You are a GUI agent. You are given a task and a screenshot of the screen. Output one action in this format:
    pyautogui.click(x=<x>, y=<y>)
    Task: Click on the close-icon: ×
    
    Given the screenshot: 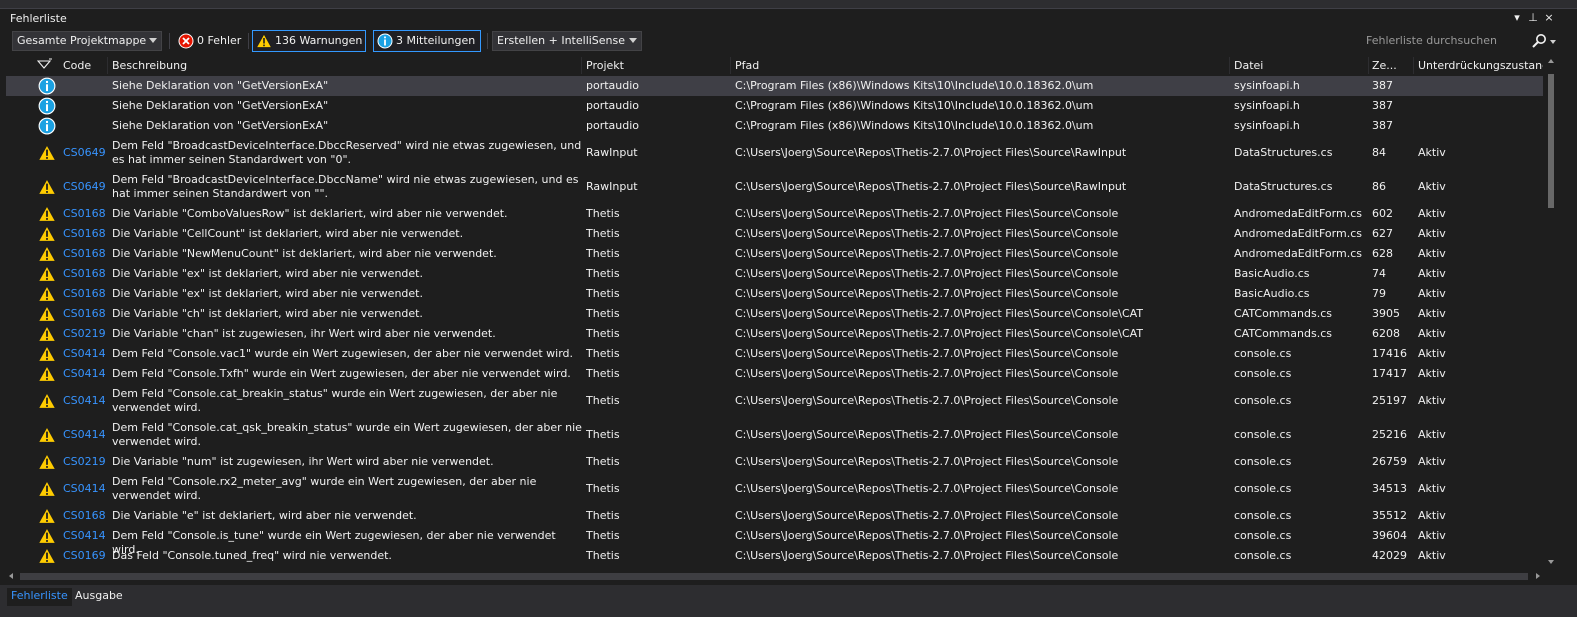 What is the action you would take?
    pyautogui.click(x=1549, y=18)
    